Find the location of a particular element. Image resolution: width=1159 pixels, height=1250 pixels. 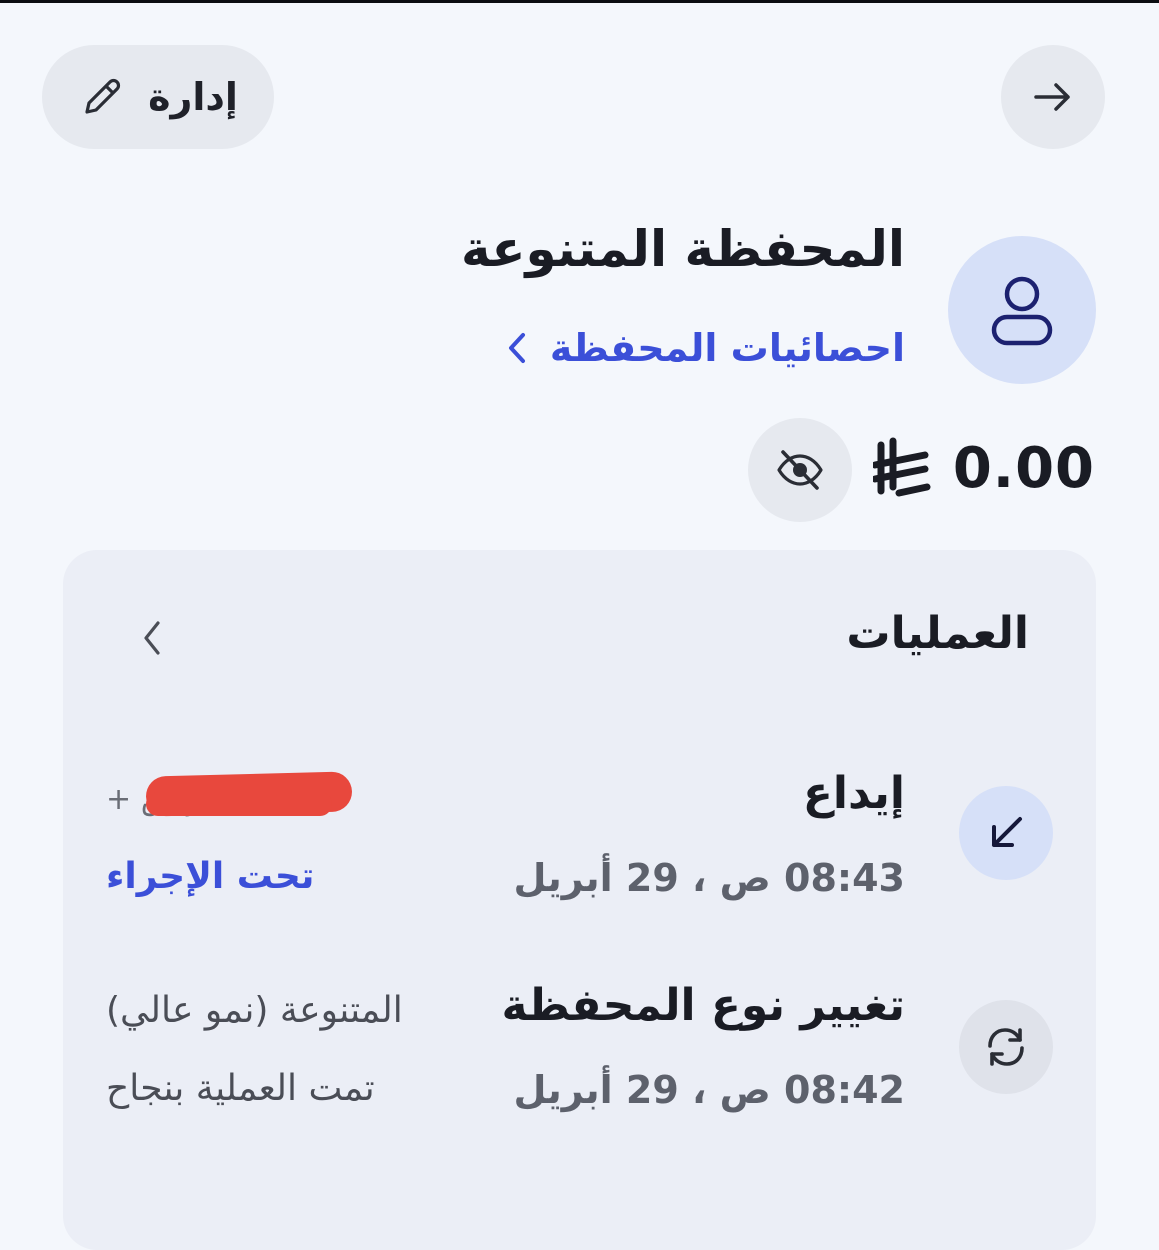

operation-status-pending: تحت الإجراء is located at coordinates (210, 876).